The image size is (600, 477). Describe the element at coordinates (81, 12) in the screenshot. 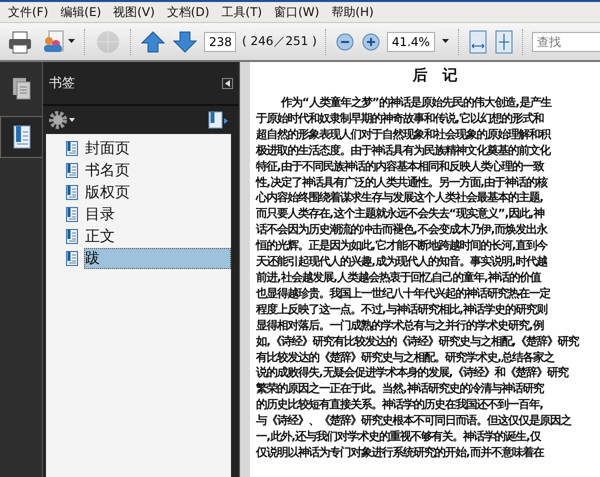

I see `menu-item: 编辑(E)` at that location.